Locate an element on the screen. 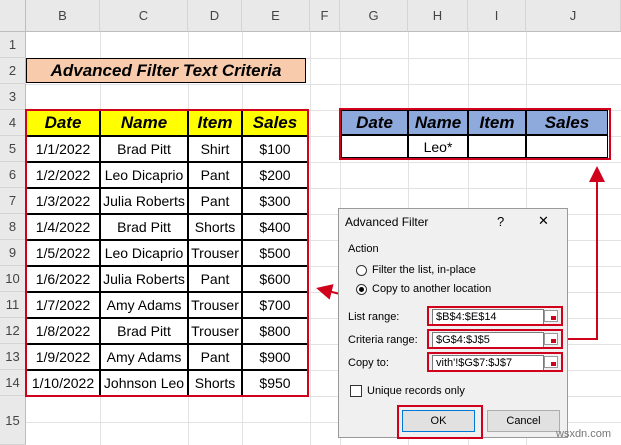 The width and height of the screenshot is (621, 445). copy-to-location-radio is located at coordinates (361, 289).